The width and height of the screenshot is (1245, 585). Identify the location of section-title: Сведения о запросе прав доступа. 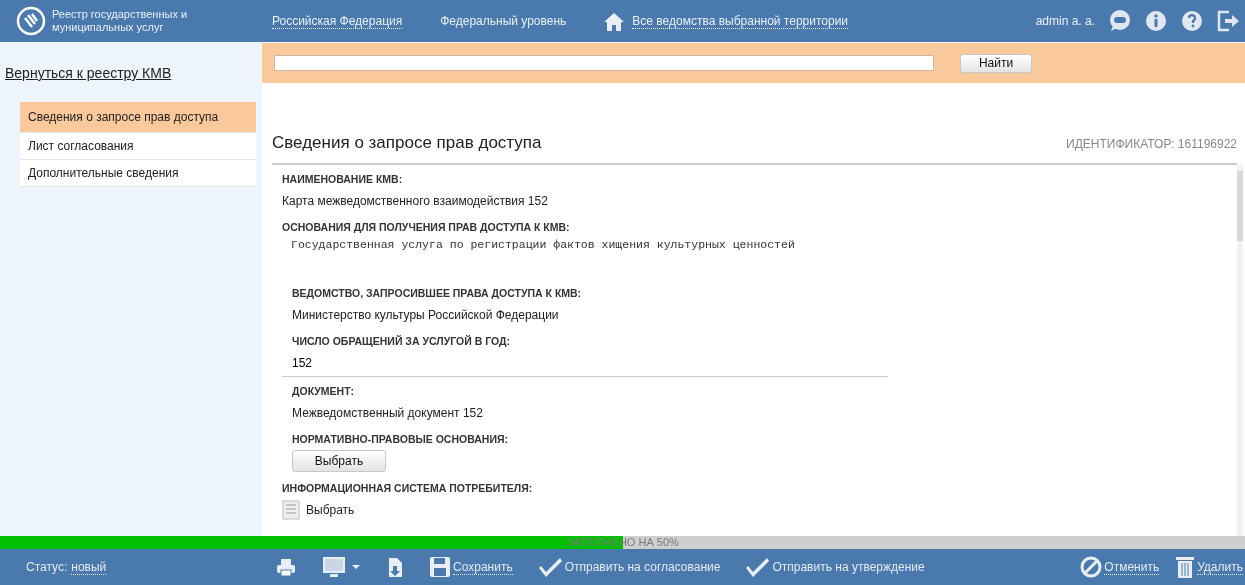
(407, 143).